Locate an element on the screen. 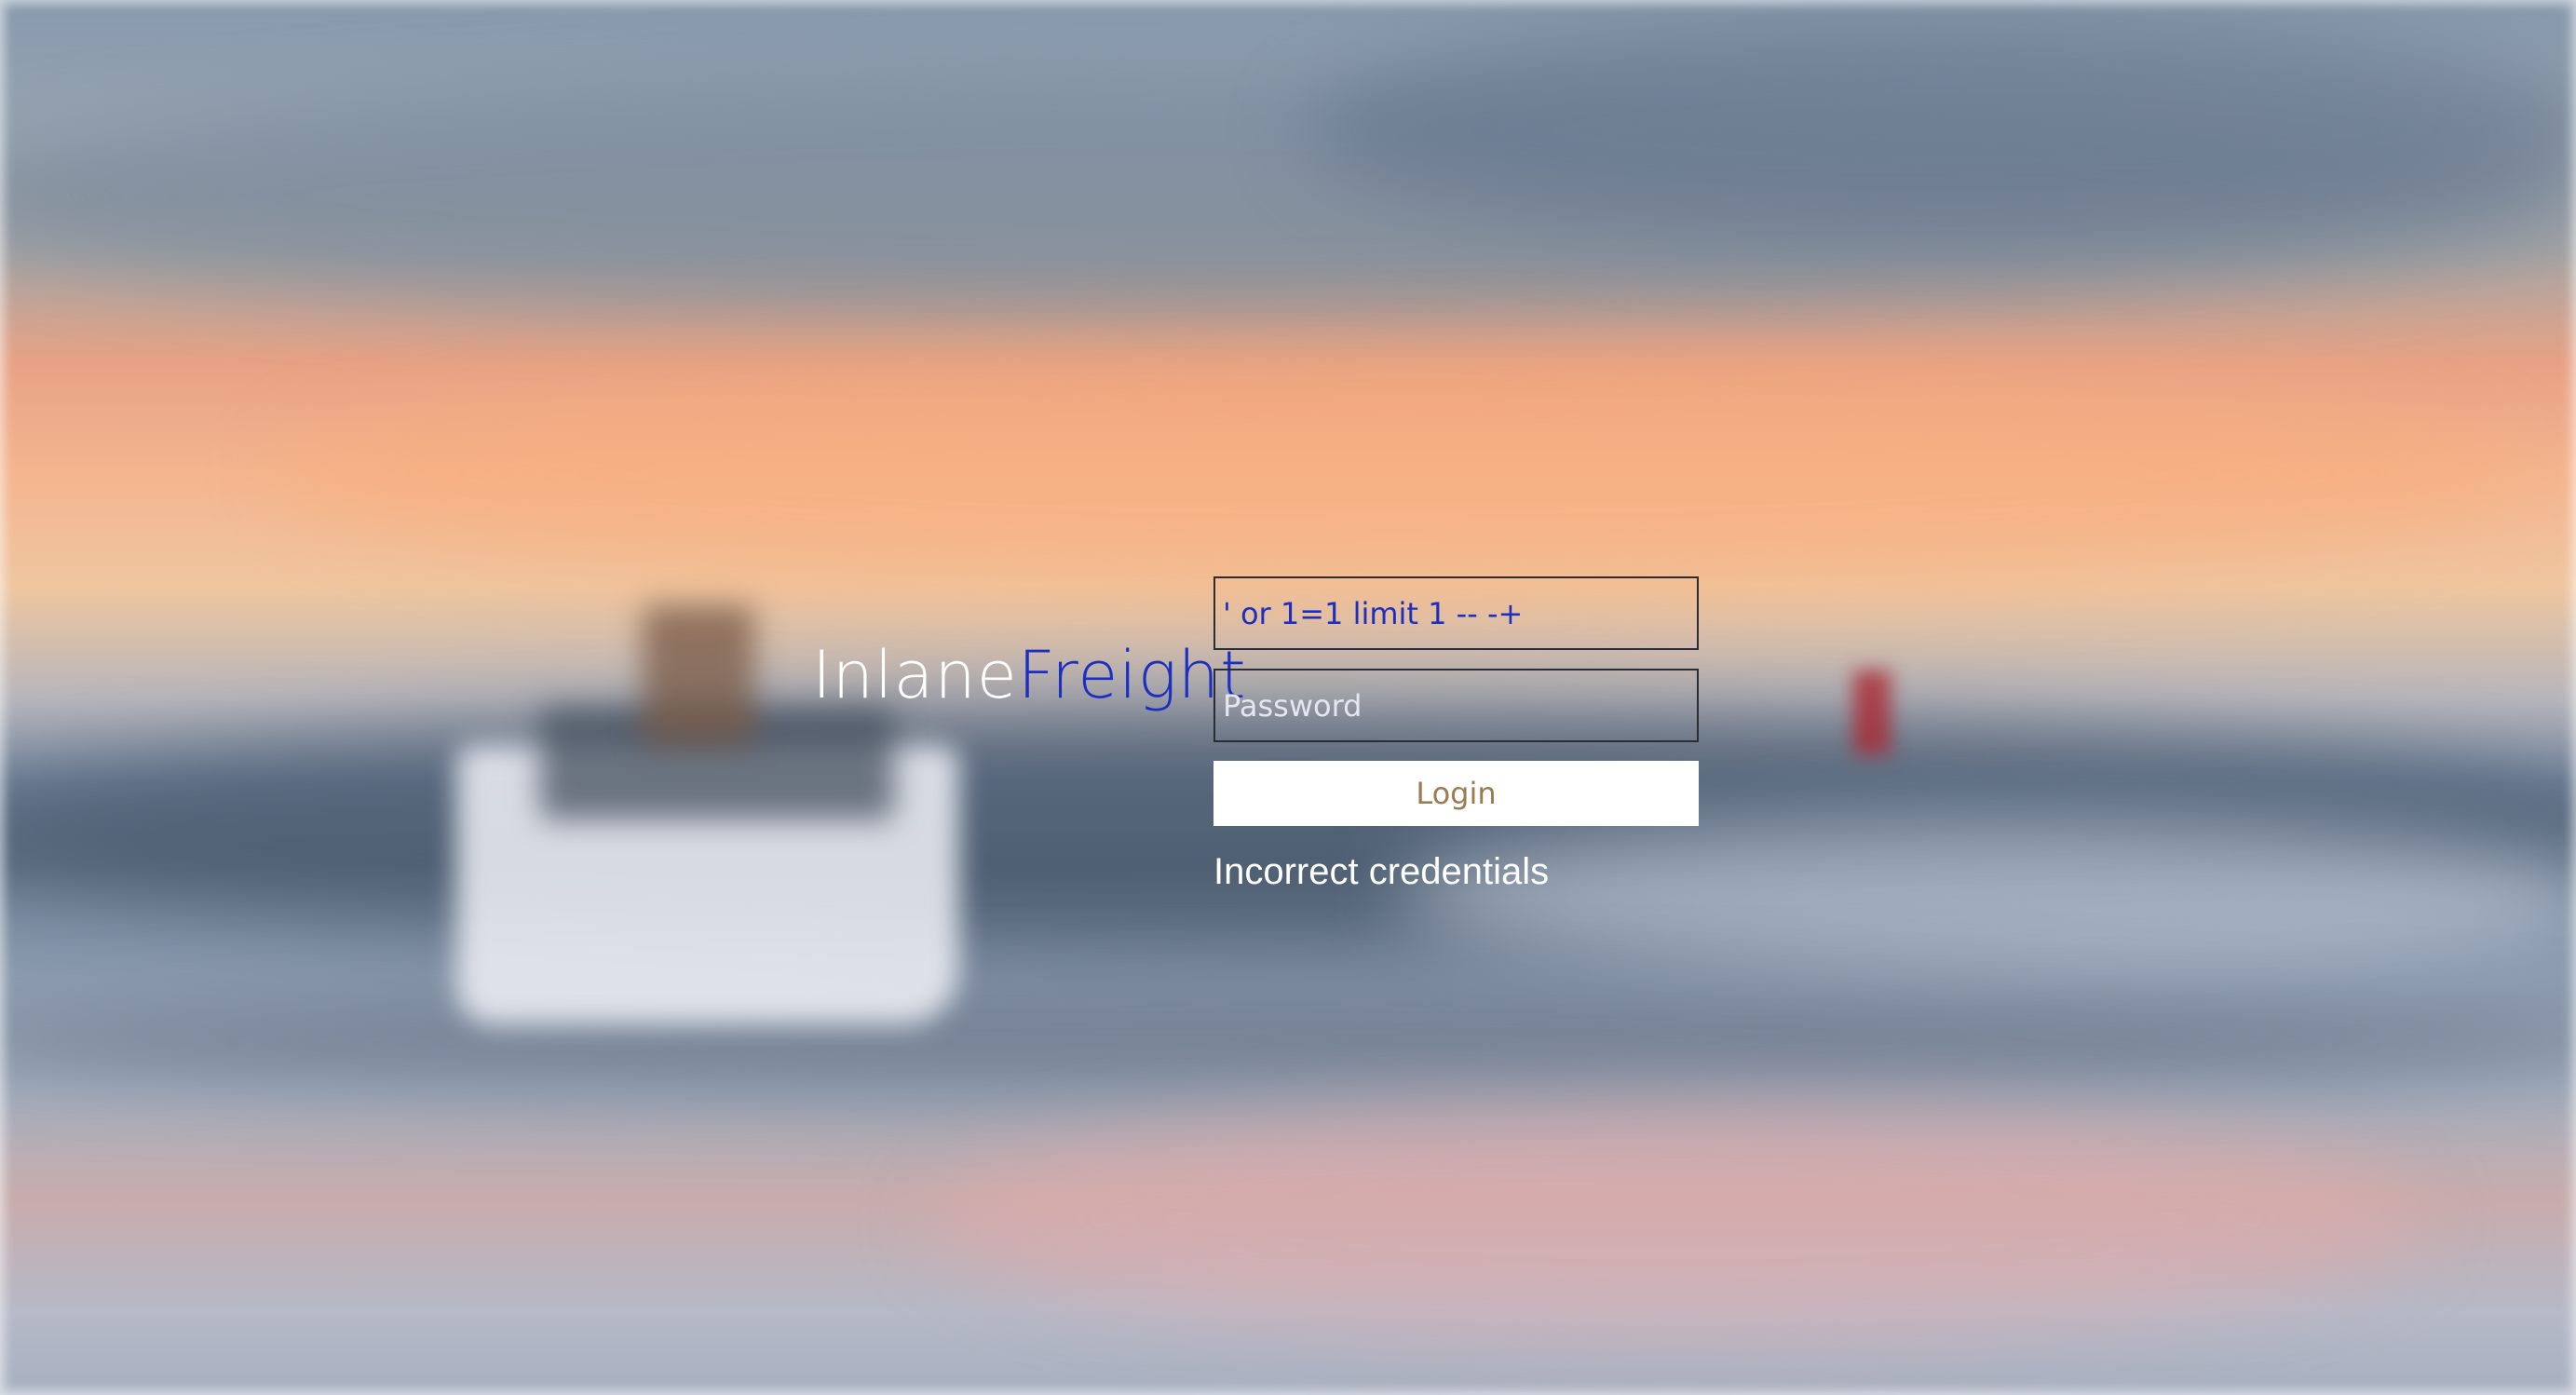 This screenshot has width=2576, height=1395. brand-name-freight: Freight is located at coordinates (1132, 675).